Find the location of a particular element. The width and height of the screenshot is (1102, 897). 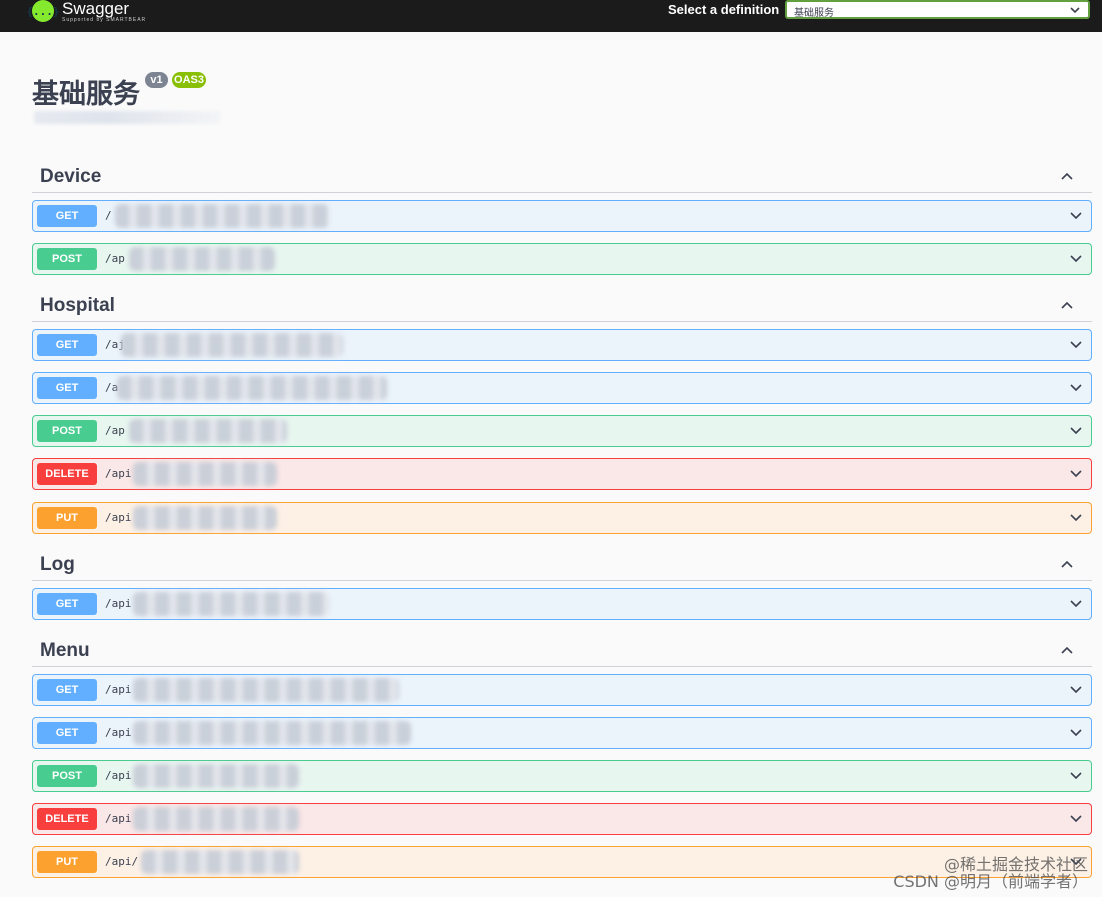

tag-name: Device is located at coordinates (71, 176).